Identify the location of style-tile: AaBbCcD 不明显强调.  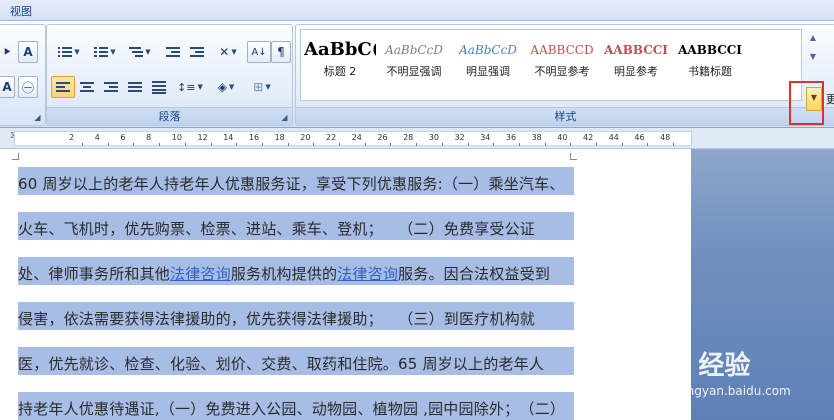
(414, 62).